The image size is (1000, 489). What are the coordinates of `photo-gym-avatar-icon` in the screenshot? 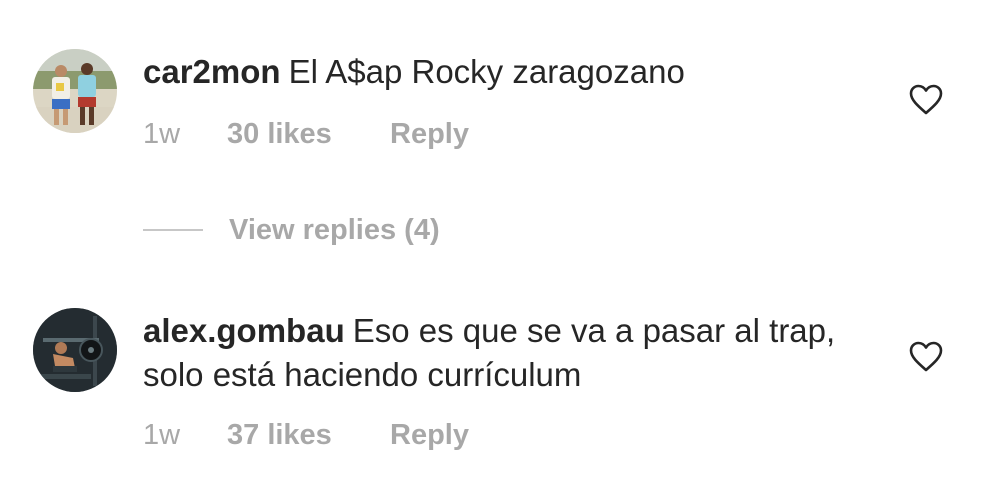 It's located at (75, 350).